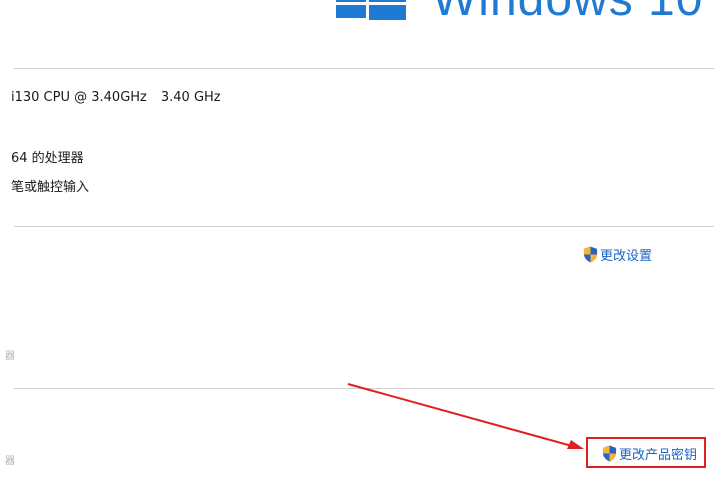  Describe the element at coordinates (47, 158) in the screenshot. I see `system-type: 64 的处理器` at that location.